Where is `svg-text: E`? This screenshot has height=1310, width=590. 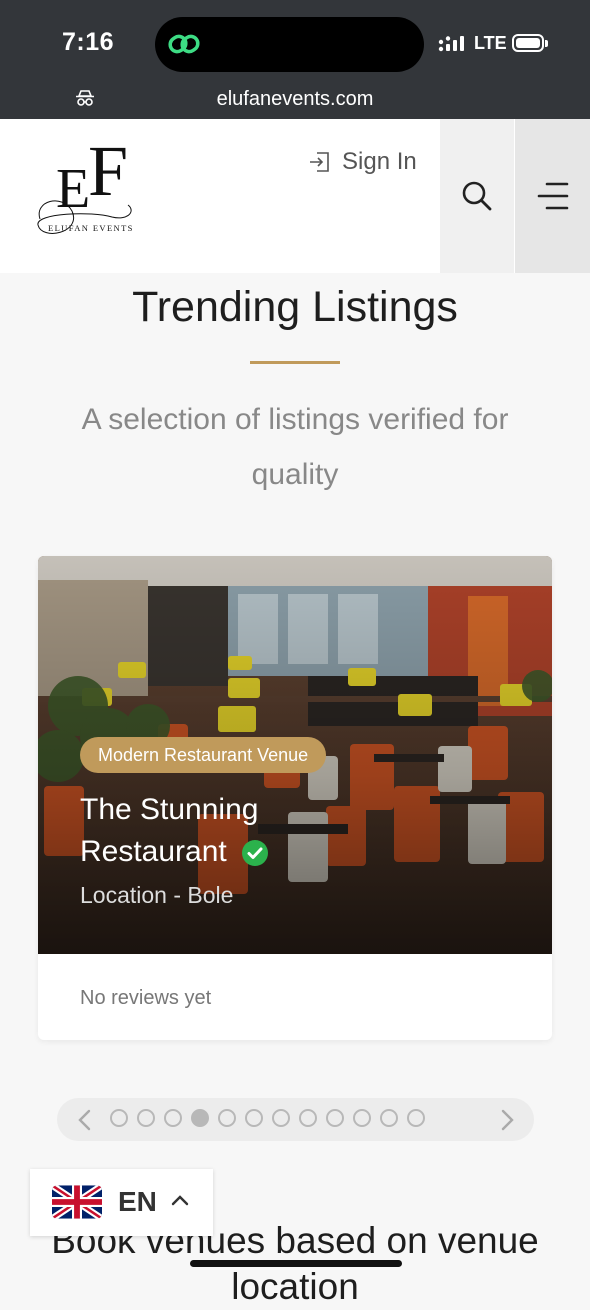 svg-text: E is located at coordinates (73, 189).